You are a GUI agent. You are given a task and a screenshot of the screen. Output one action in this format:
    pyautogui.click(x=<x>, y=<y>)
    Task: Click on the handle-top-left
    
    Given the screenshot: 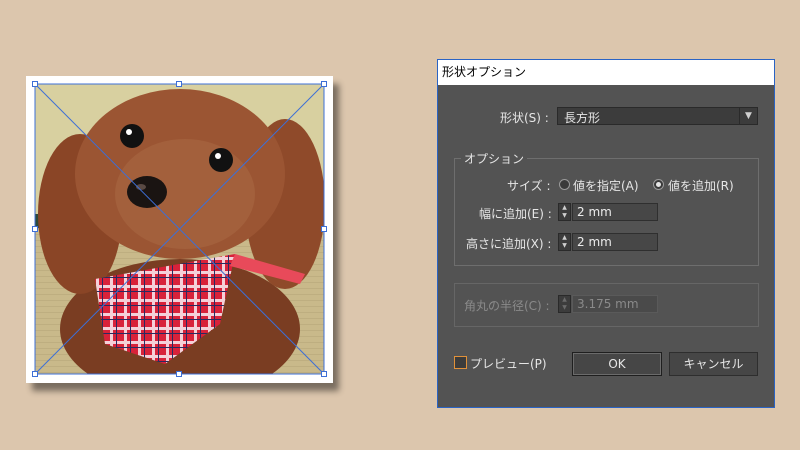 What is the action you would take?
    pyautogui.click(x=35, y=84)
    